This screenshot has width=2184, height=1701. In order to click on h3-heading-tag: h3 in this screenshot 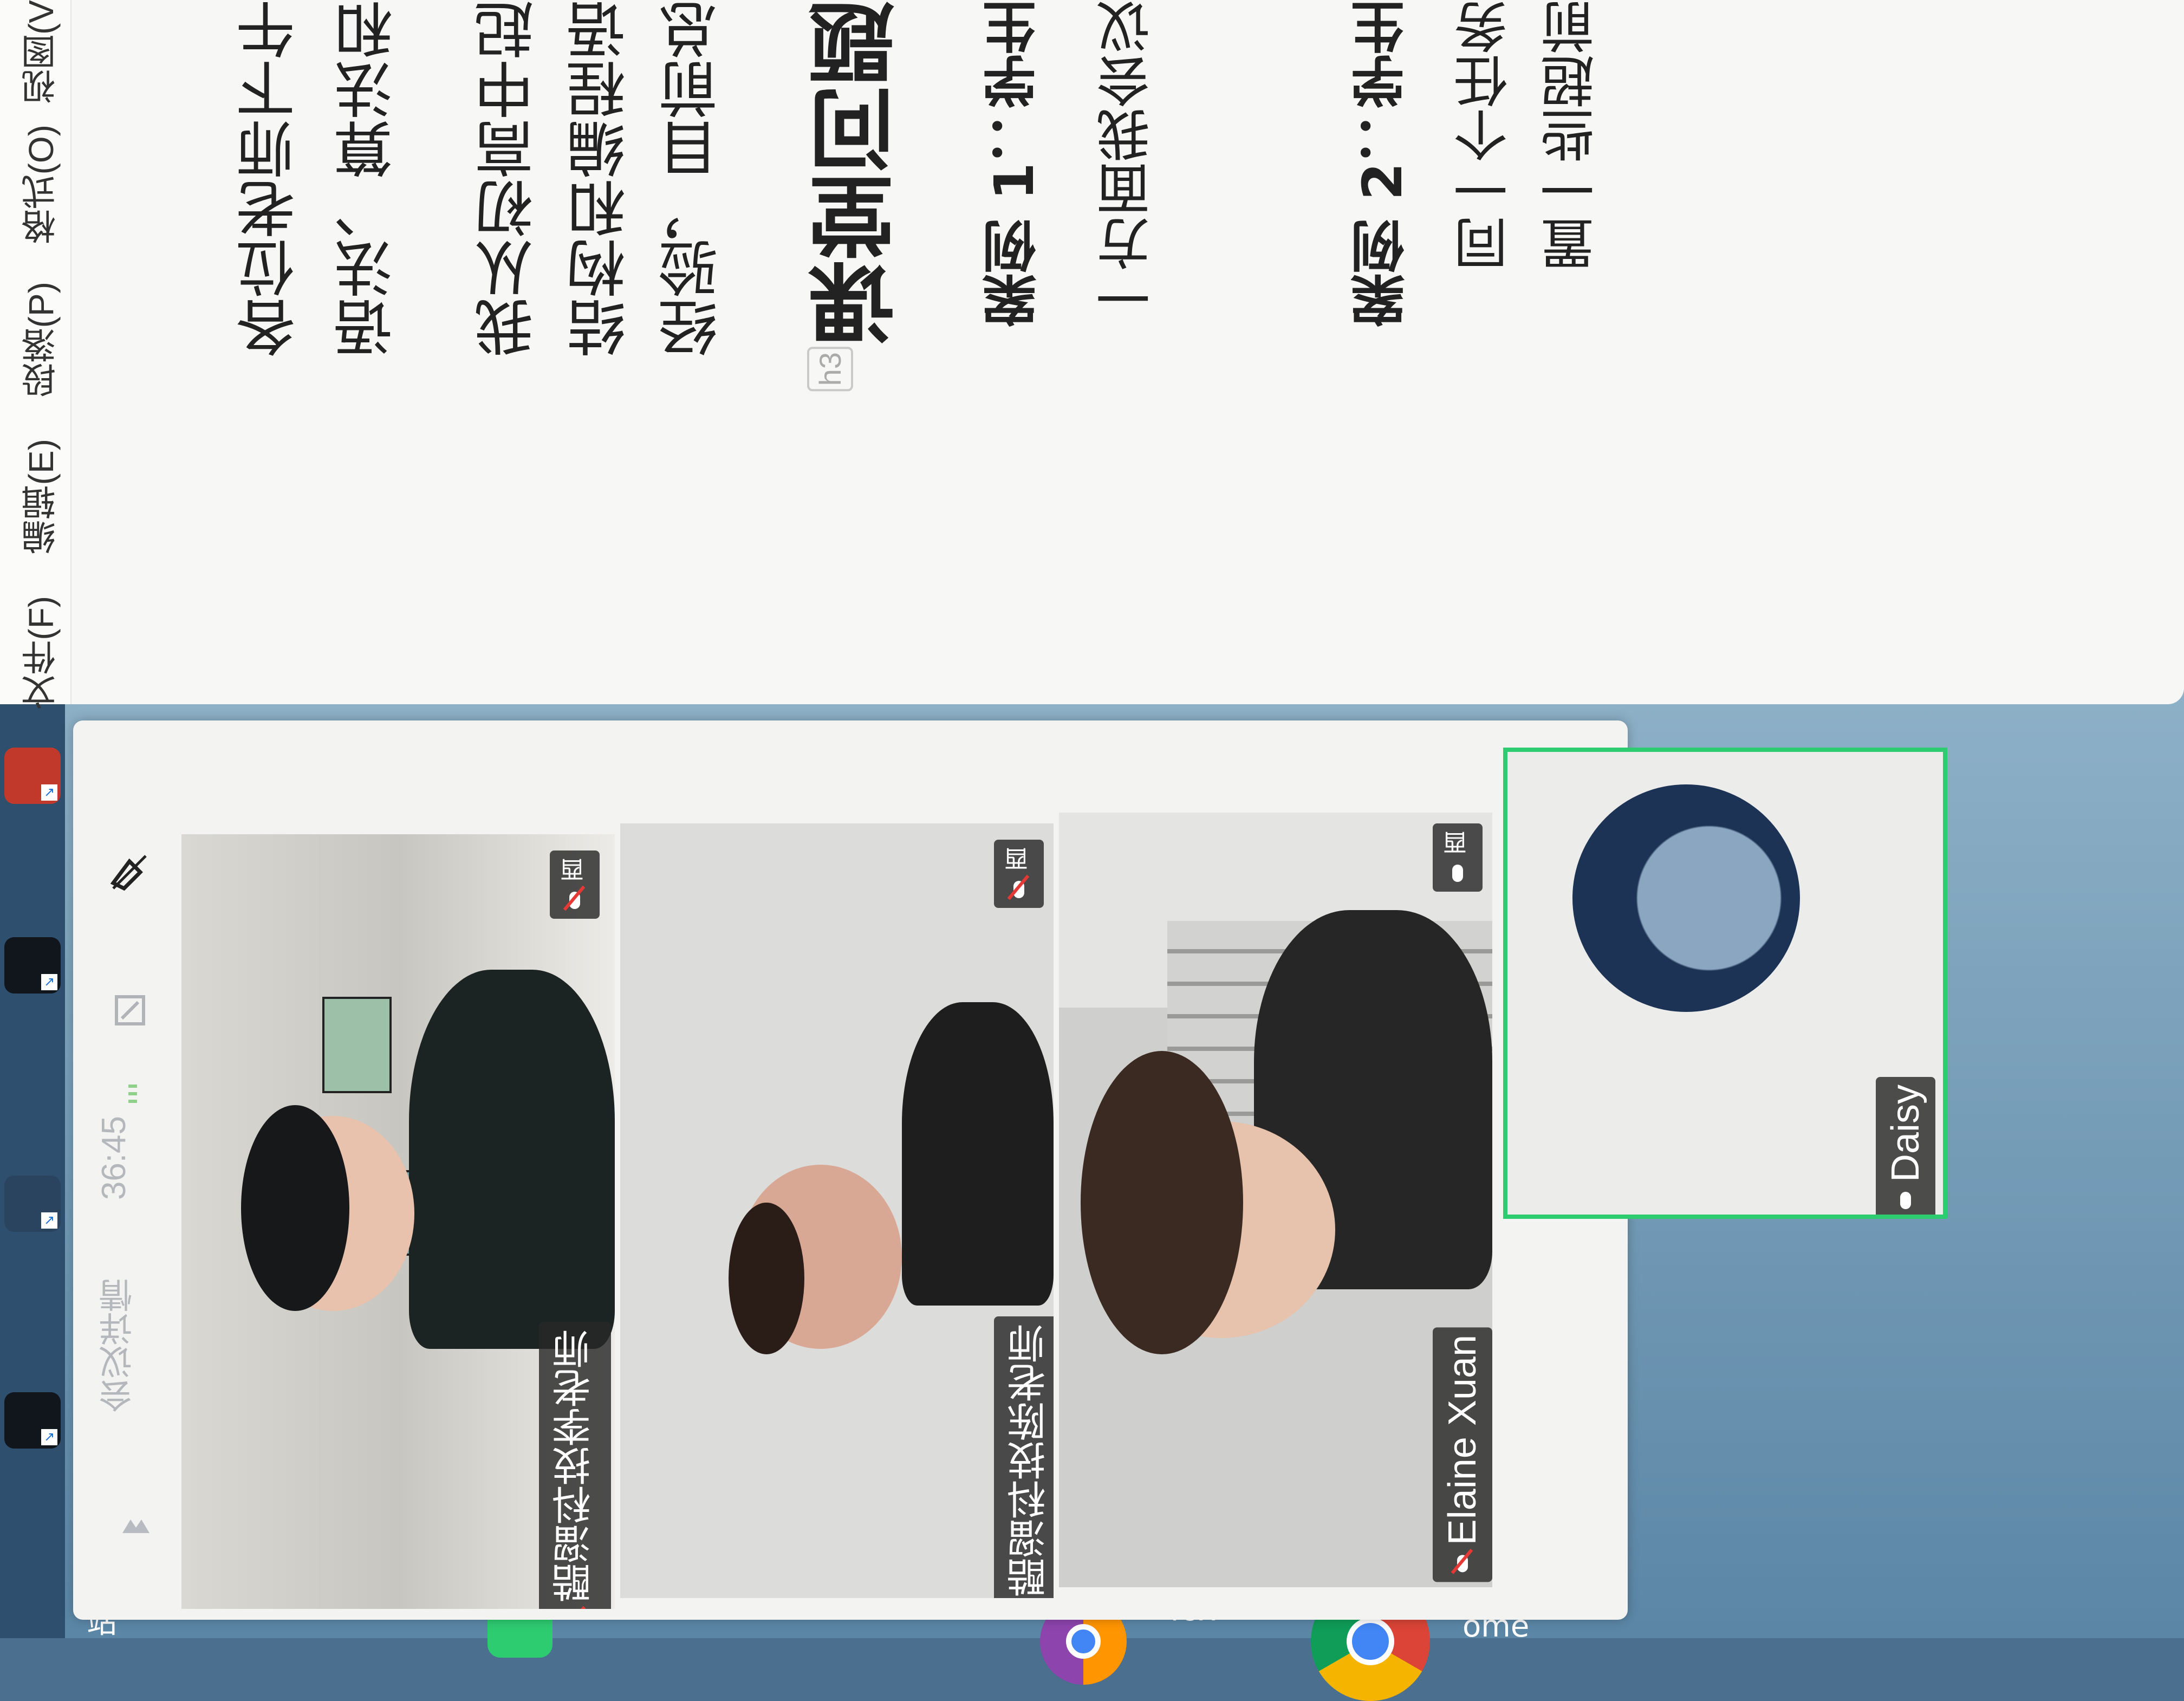, I will do `click(830, 370)`.